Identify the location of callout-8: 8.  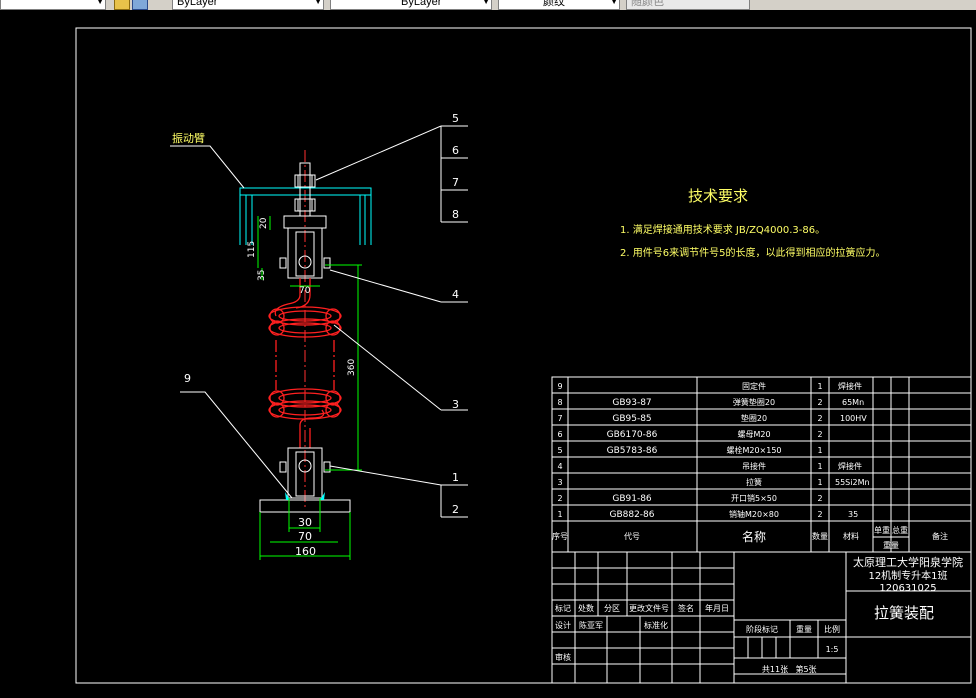
(455, 214).